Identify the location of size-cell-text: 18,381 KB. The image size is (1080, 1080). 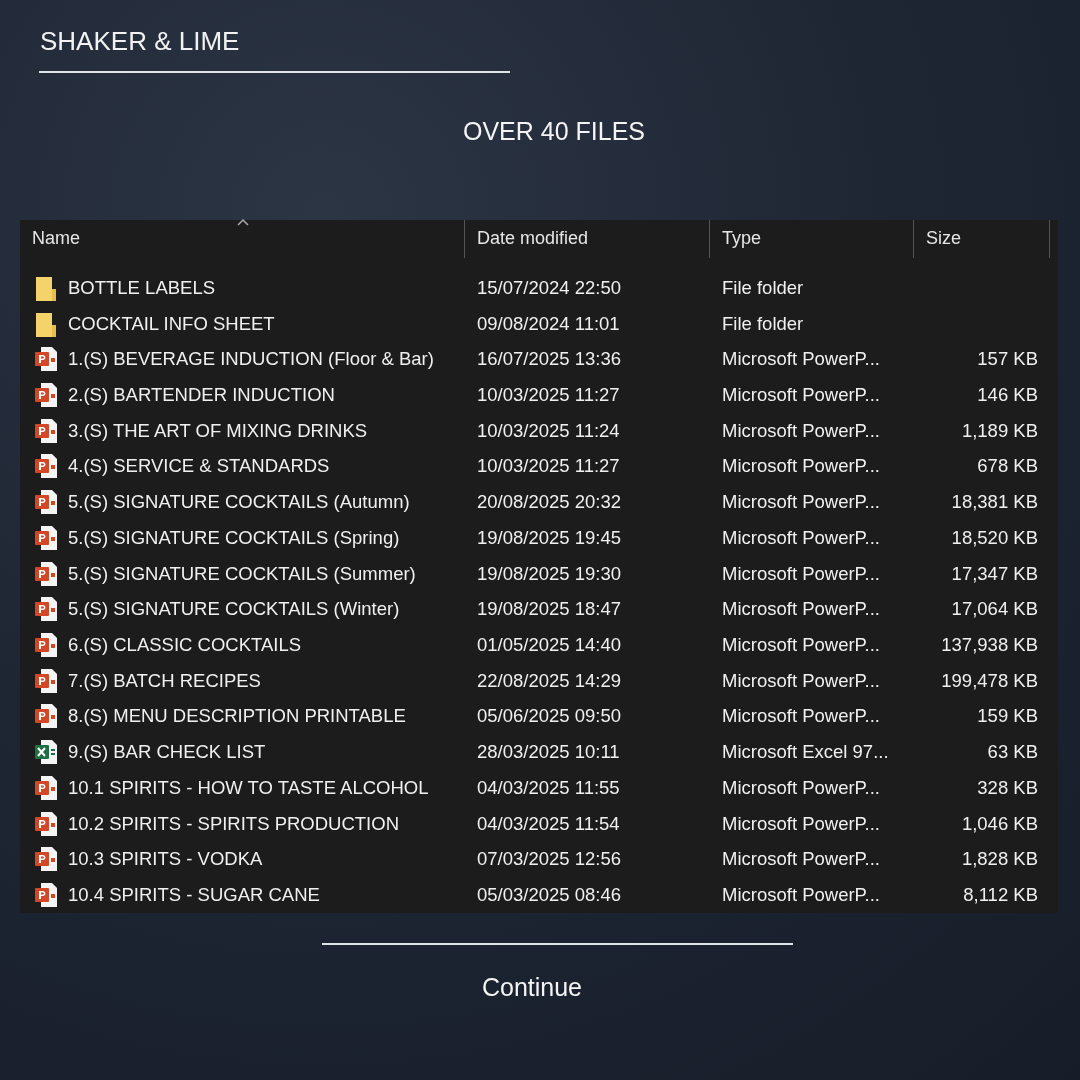
(994, 502).